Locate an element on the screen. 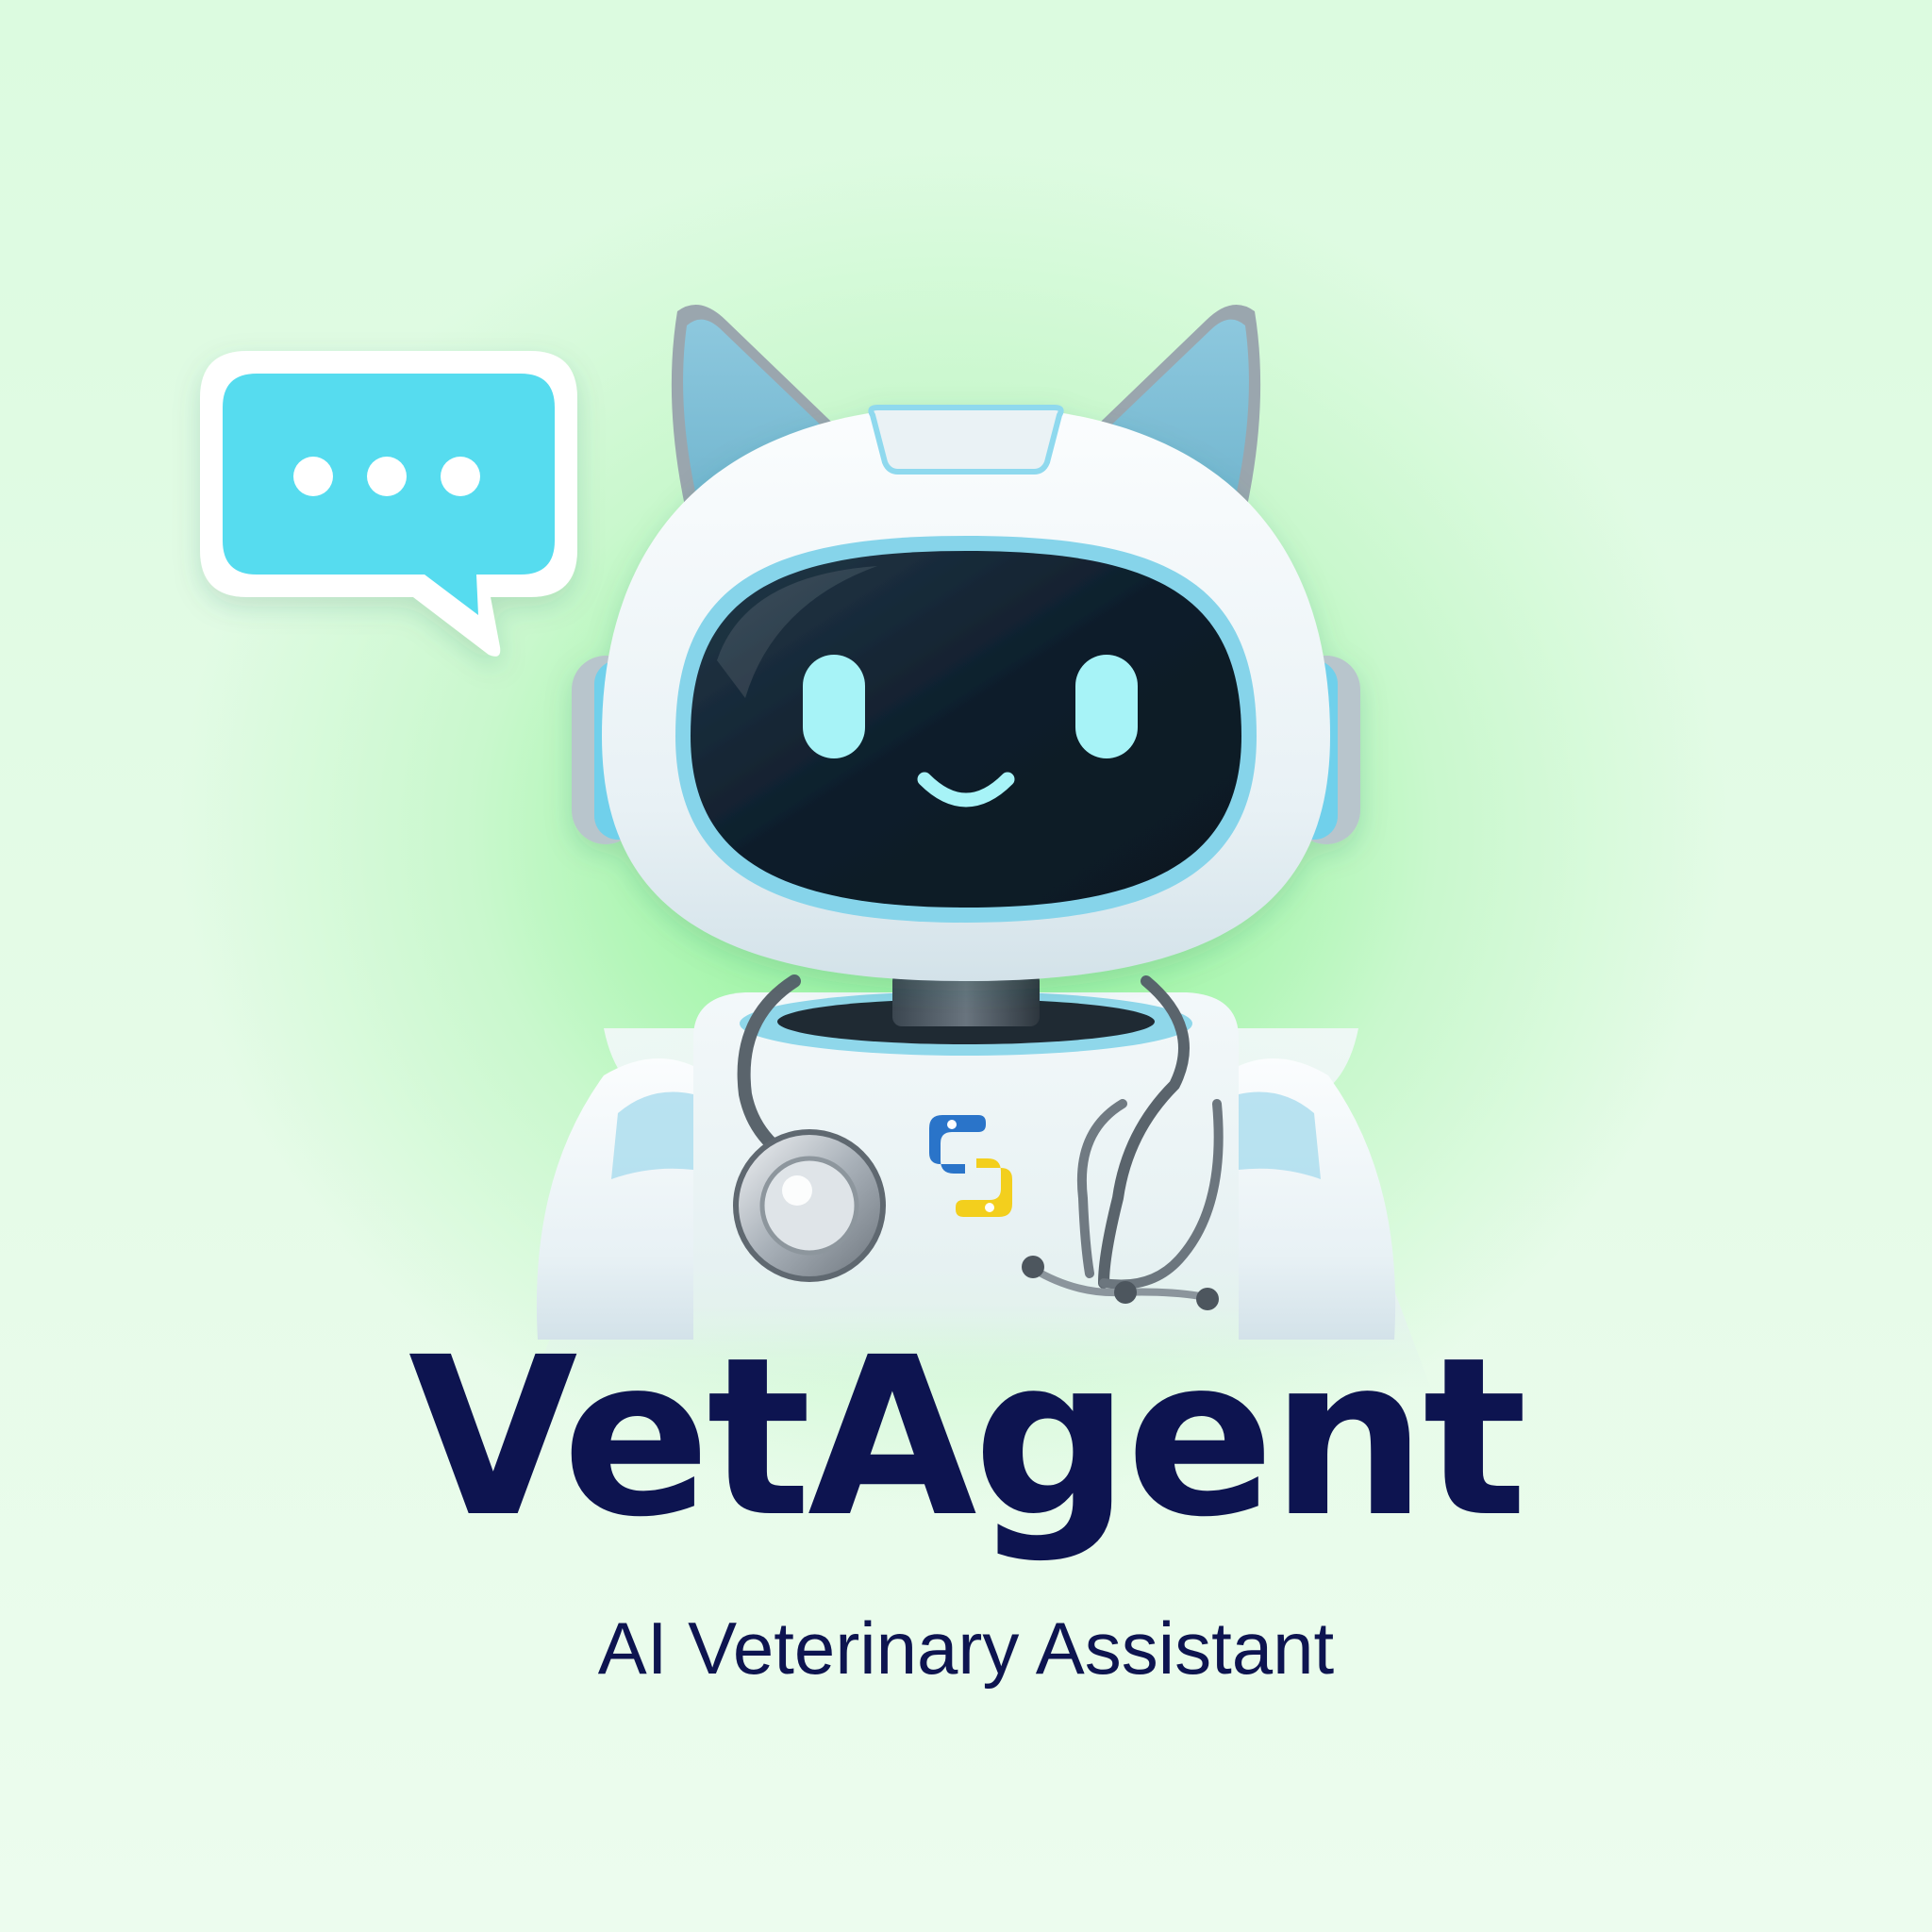 Image resolution: width=1932 pixels, height=1932 pixels. brand-subtitle: AI Veterinary Assistant is located at coordinates (966, 1648).